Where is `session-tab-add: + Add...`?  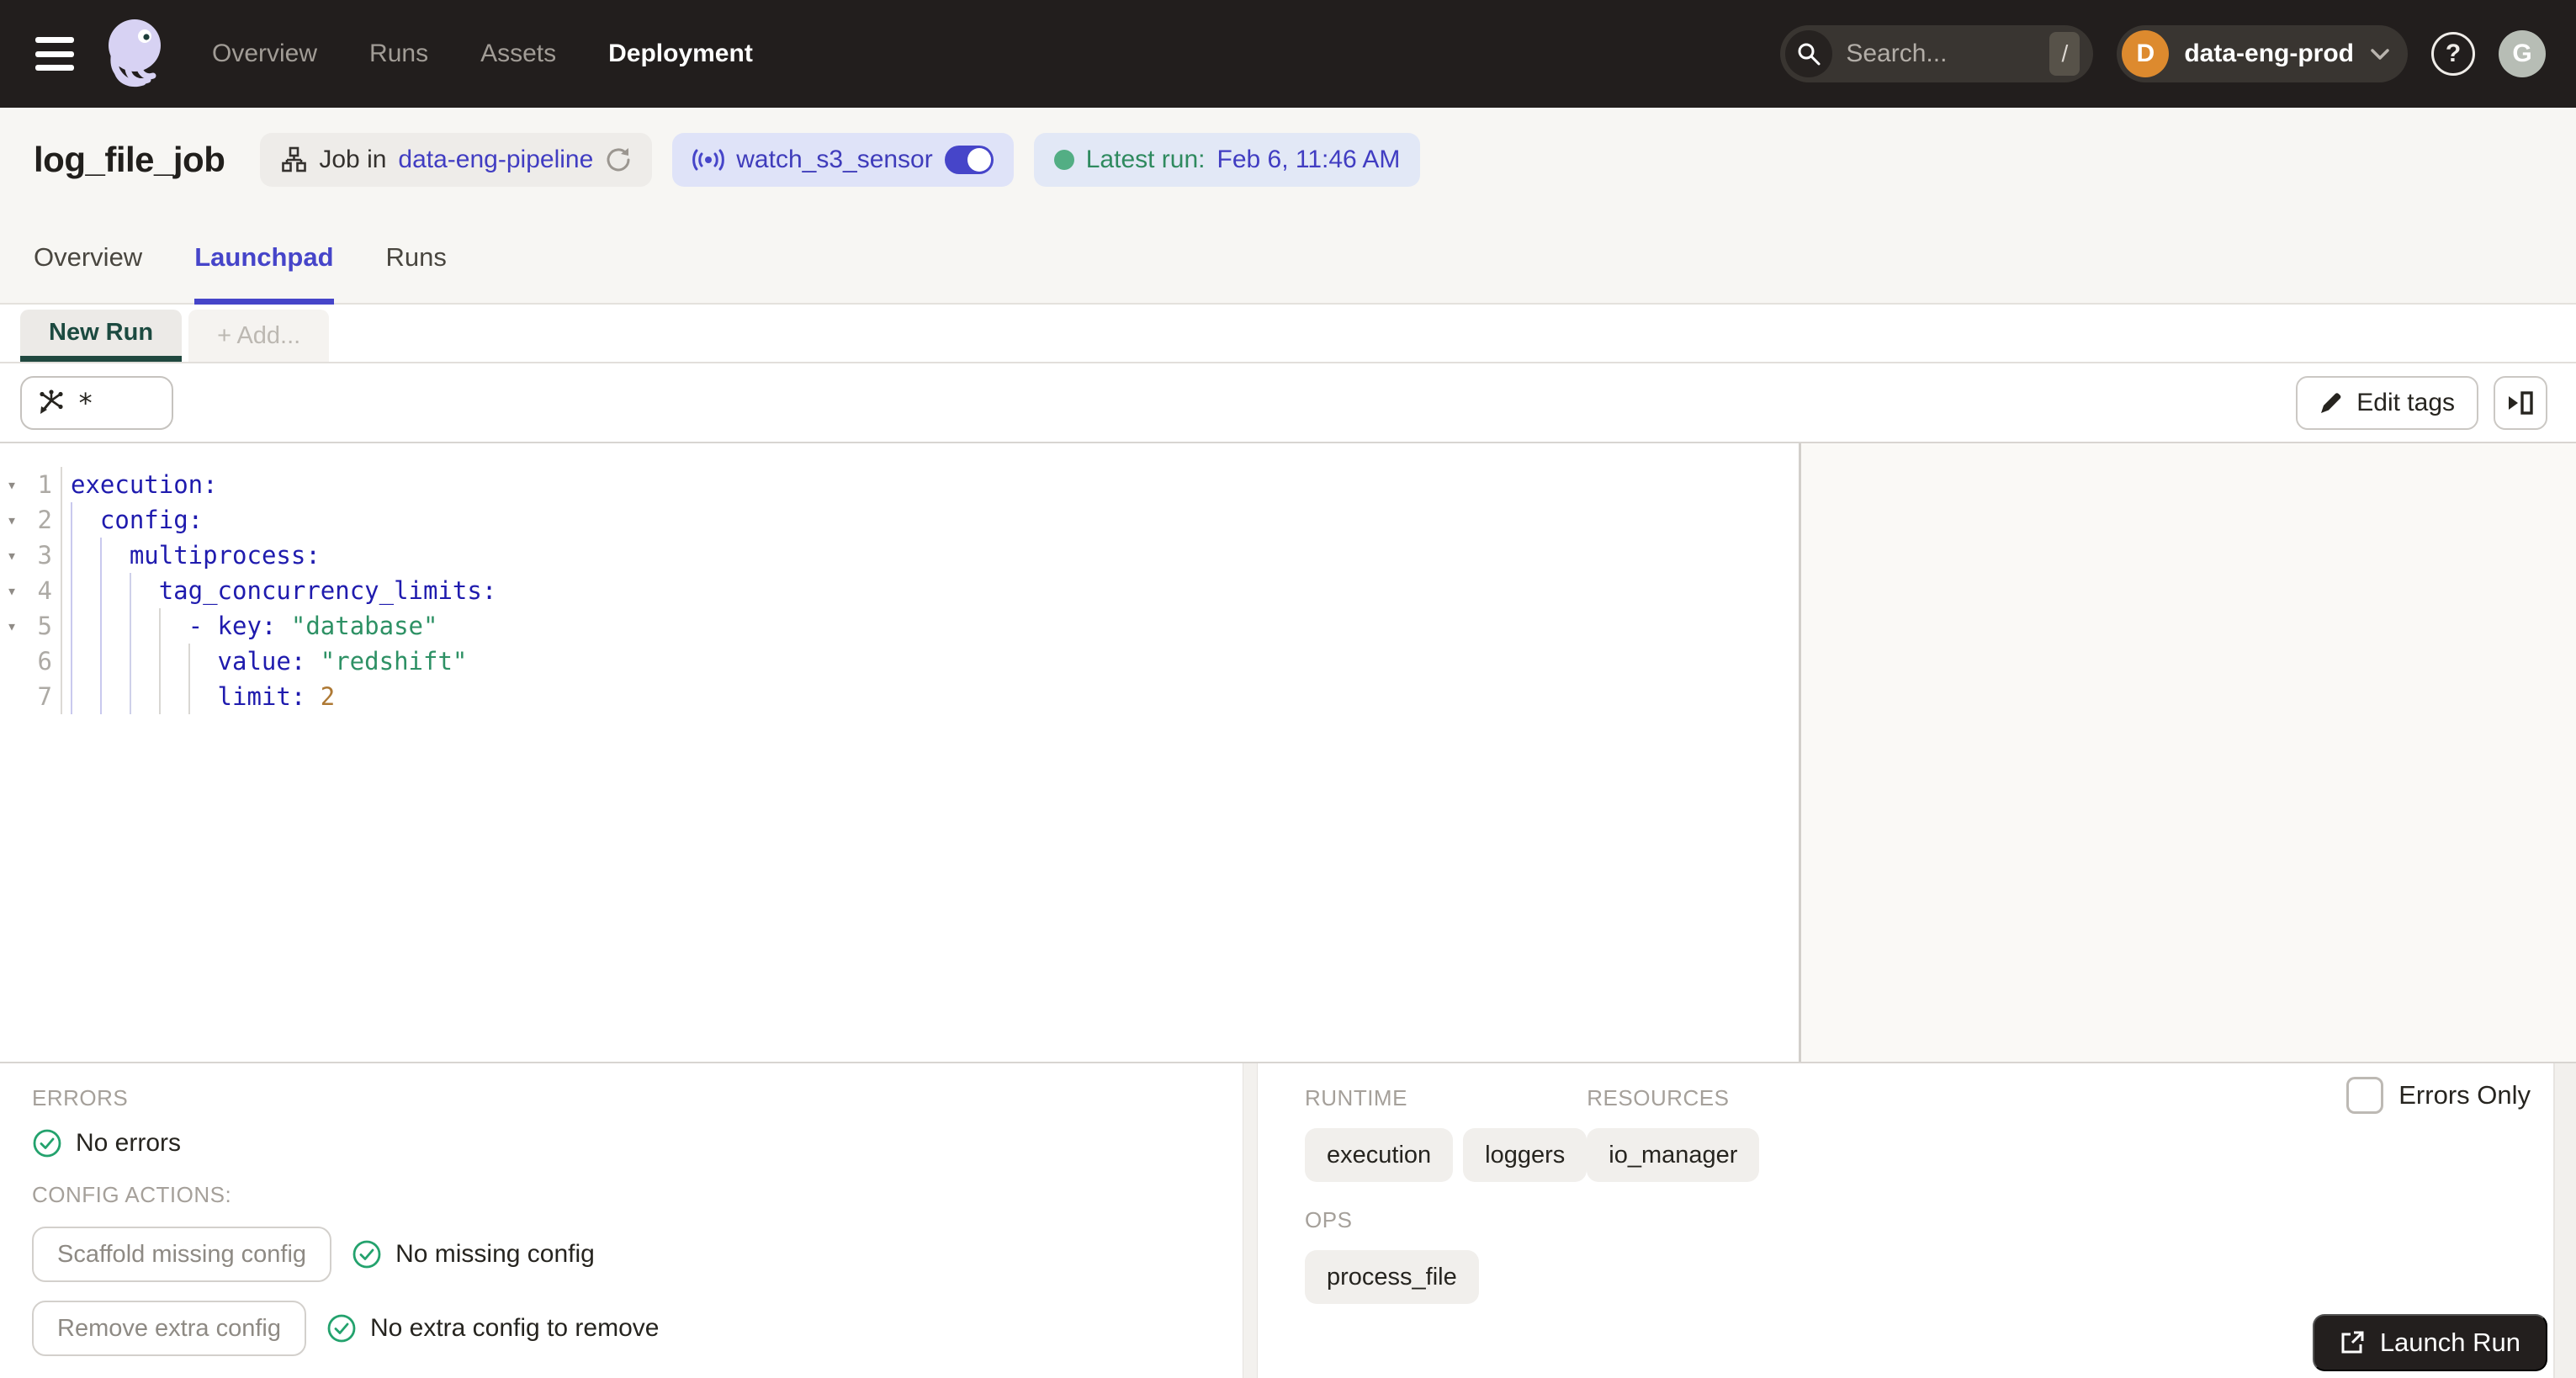
session-tab-add: + Add... is located at coordinates (259, 336).